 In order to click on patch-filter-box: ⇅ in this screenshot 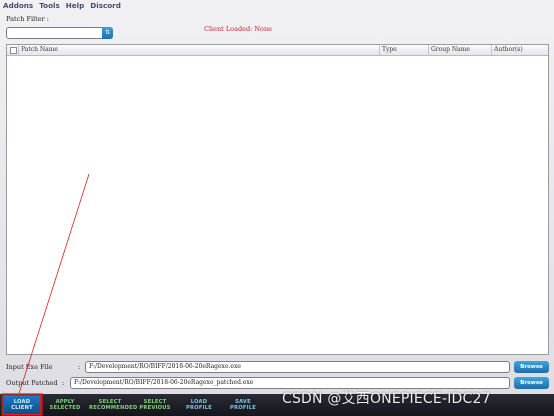, I will do `click(59, 33)`.